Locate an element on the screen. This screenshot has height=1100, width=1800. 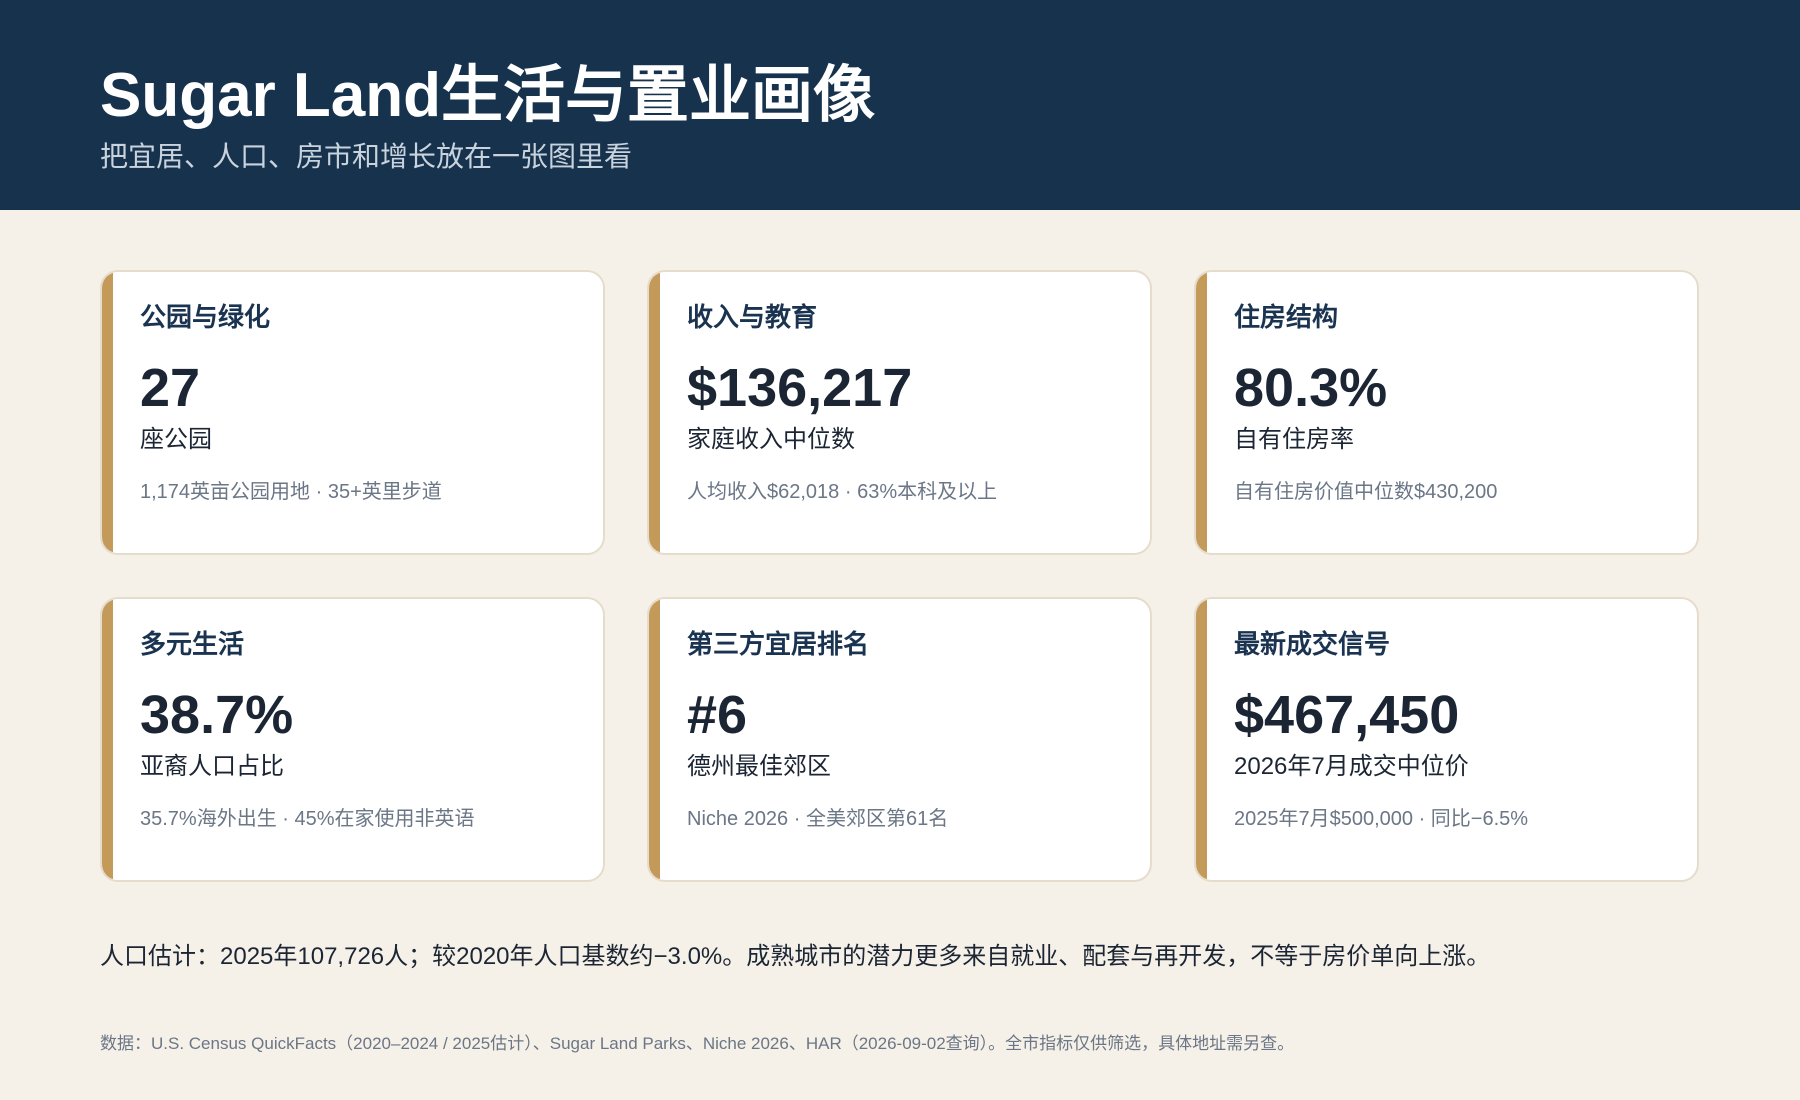
card-value: $136,217 is located at coordinates (800, 388).